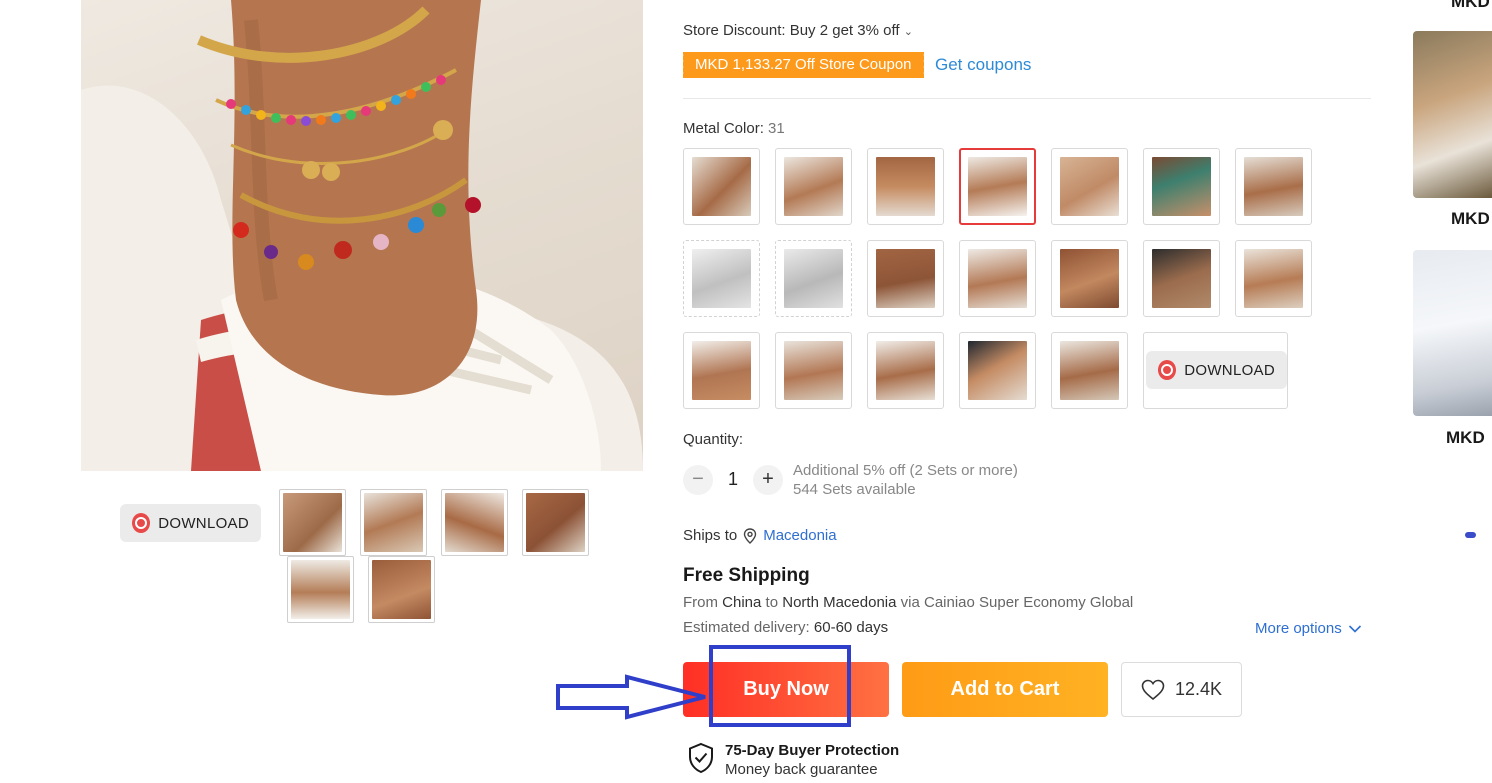  What do you see at coordinates (1005, 689) in the screenshot?
I see `add-to-cart-button: Add to Cart` at bounding box center [1005, 689].